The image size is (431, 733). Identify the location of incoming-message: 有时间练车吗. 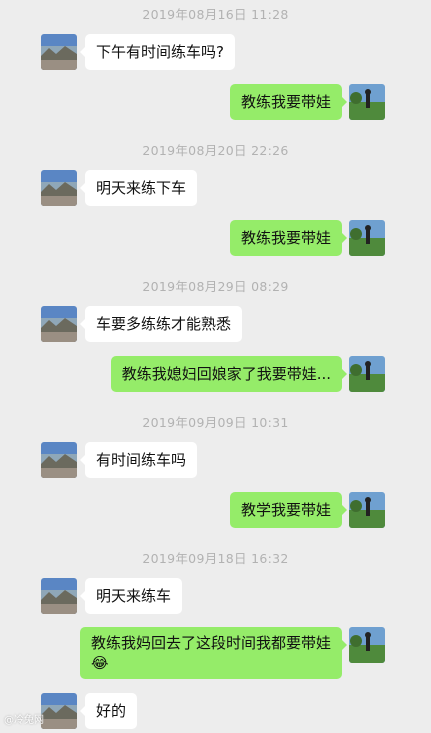
(215, 462).